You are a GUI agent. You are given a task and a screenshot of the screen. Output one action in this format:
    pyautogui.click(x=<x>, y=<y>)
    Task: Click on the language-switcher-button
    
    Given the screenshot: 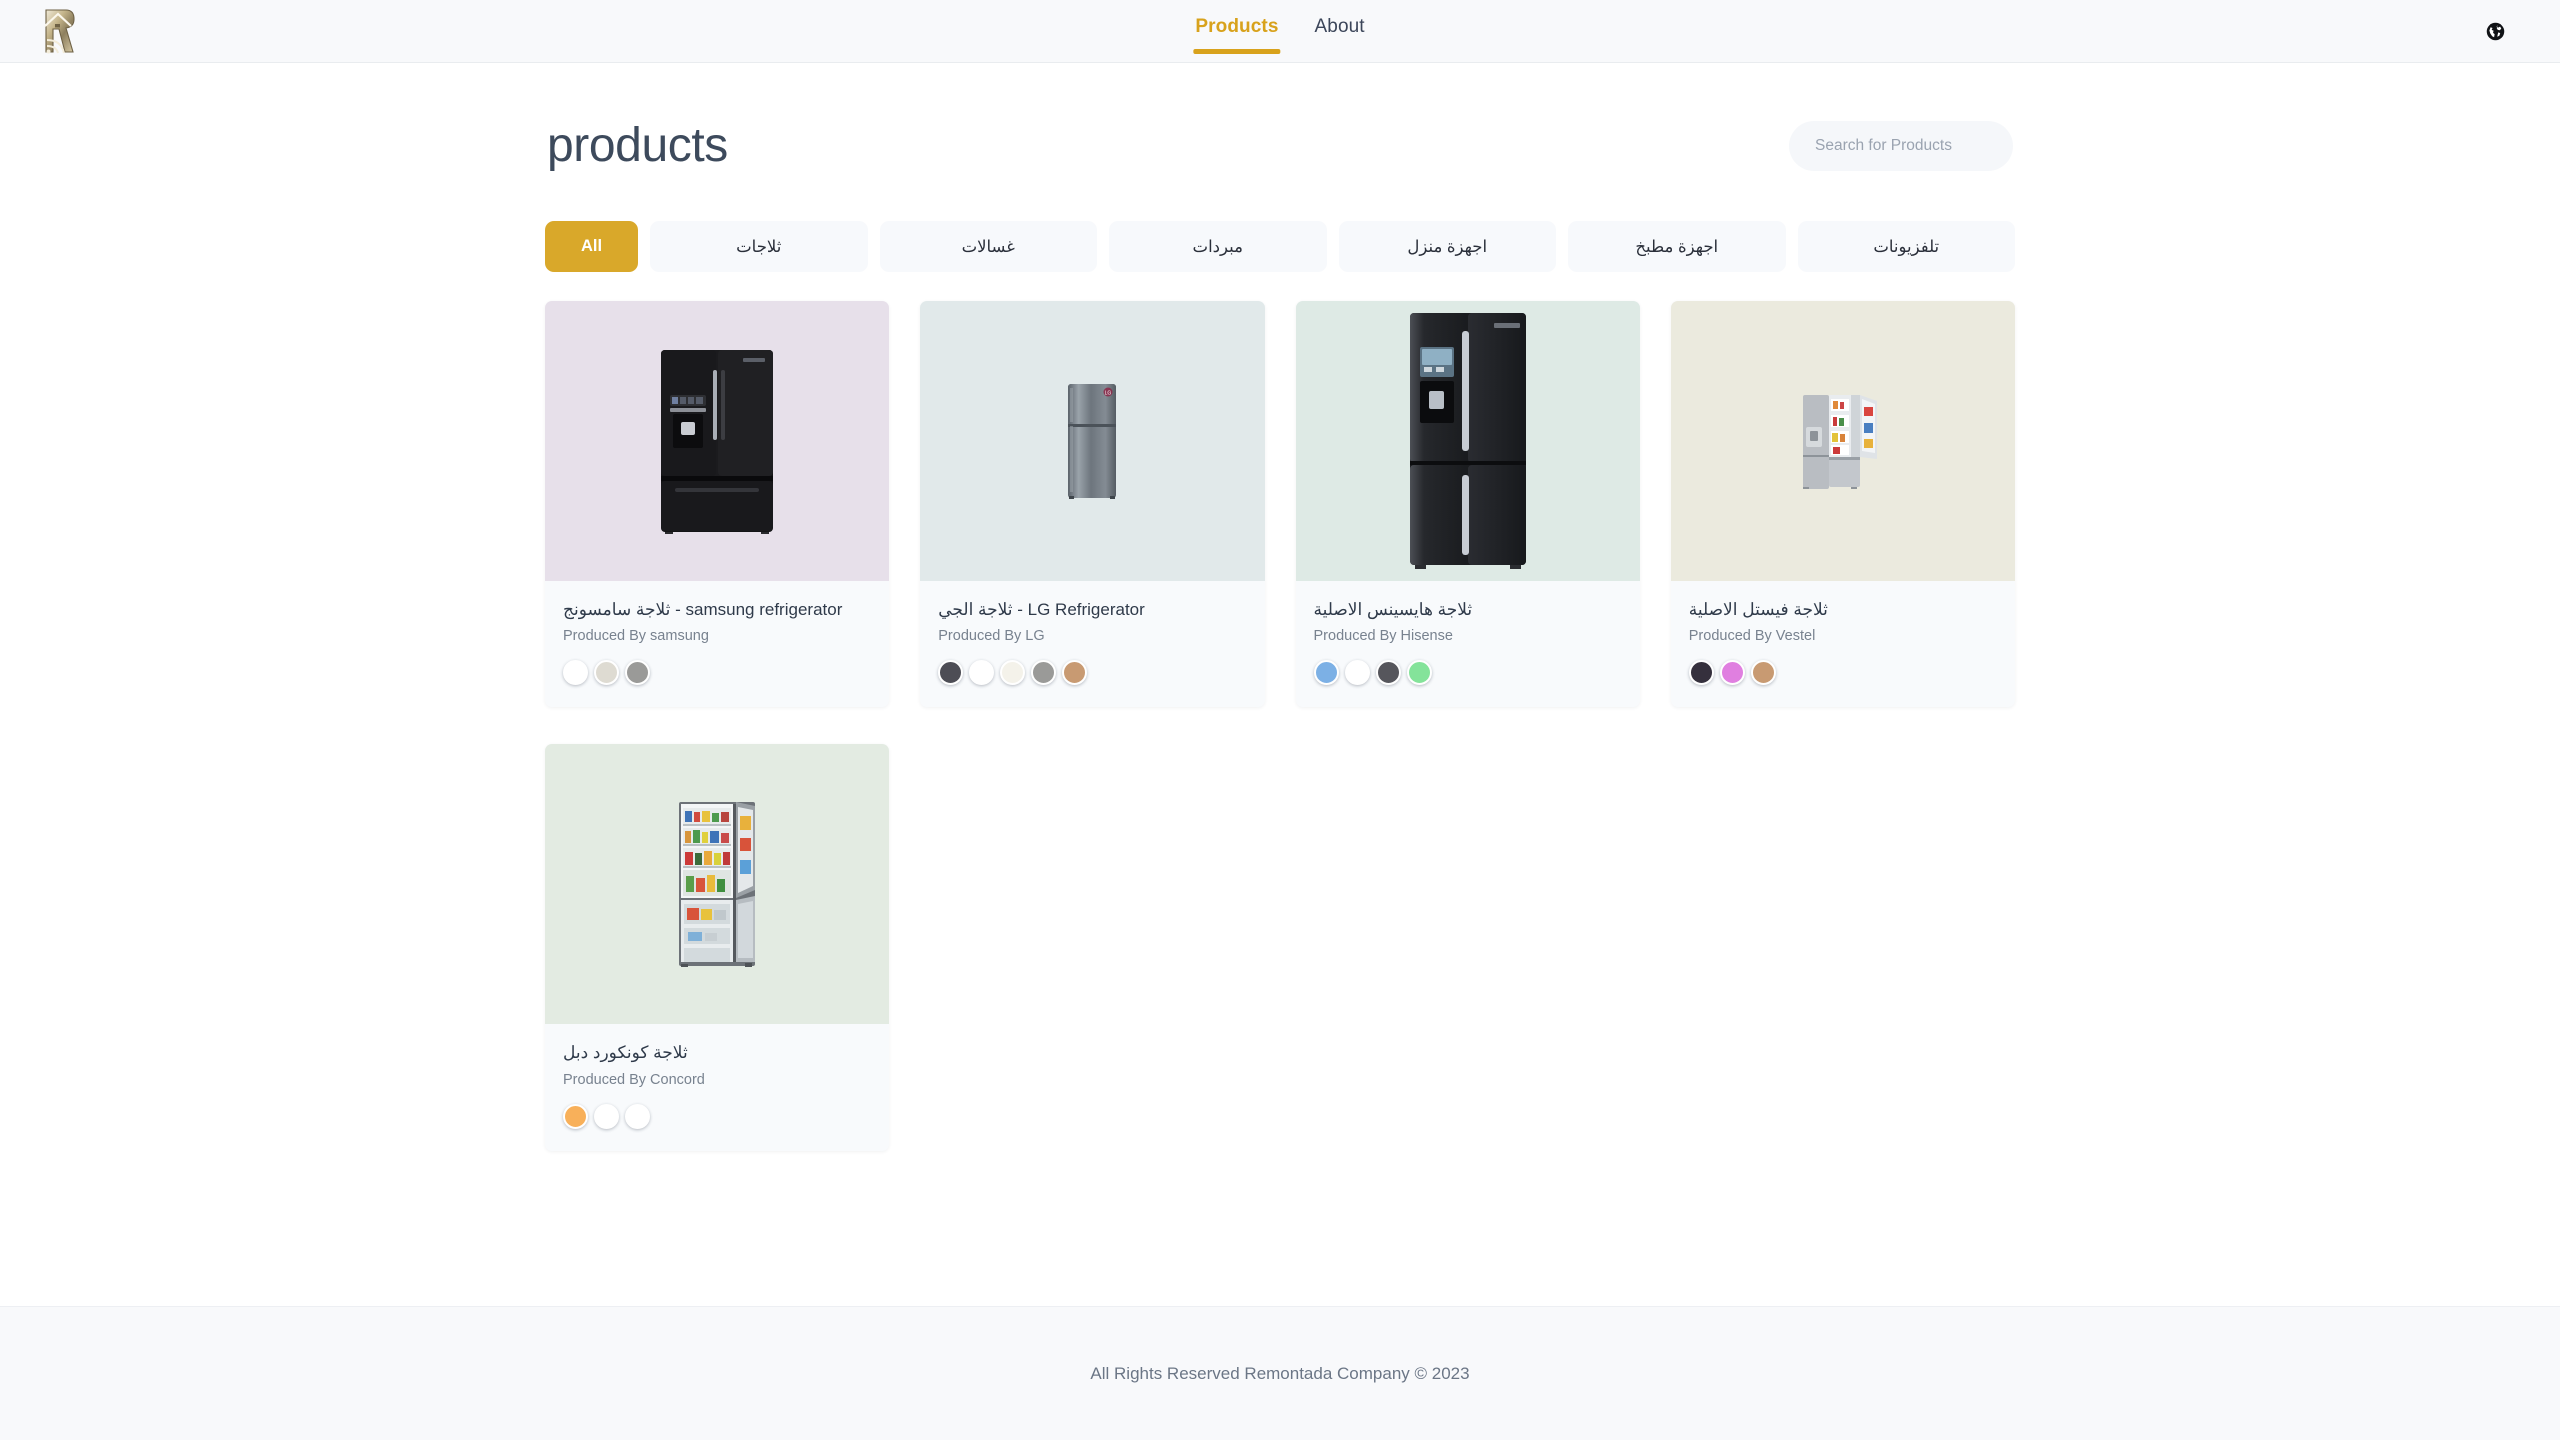 What is the action you would take?
    pyautogui.click(x=2495, y=31)
    